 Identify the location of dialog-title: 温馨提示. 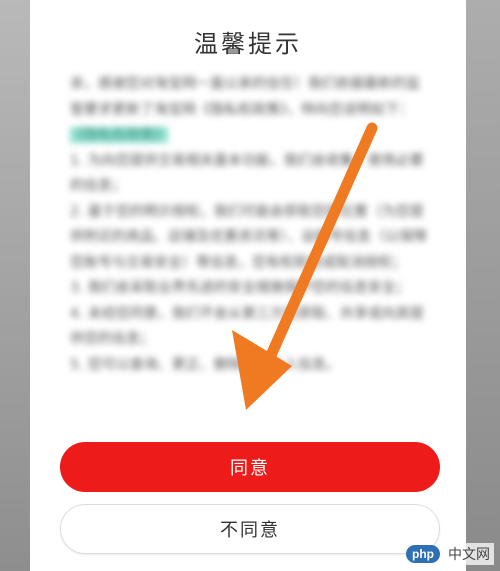
(248, 44).